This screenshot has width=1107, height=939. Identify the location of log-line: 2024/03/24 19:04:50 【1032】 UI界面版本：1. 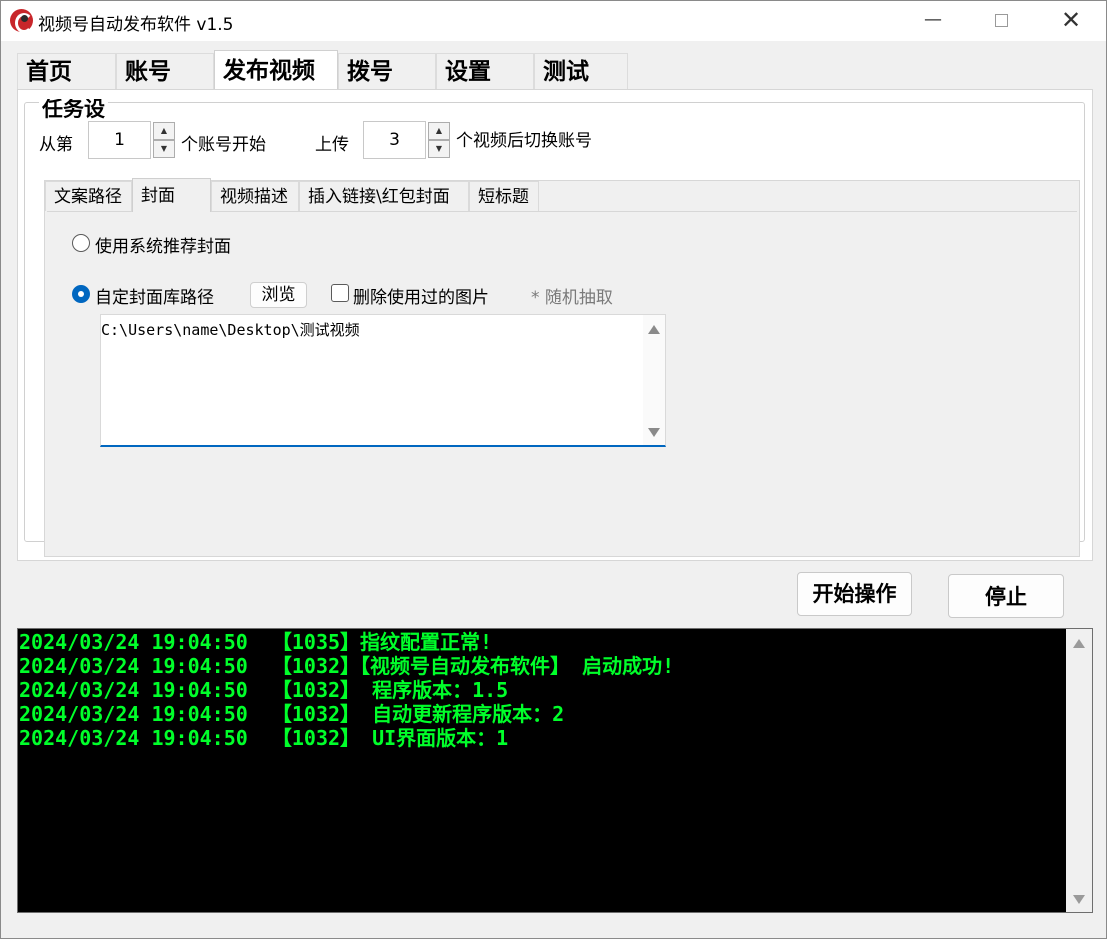
(264, 738).